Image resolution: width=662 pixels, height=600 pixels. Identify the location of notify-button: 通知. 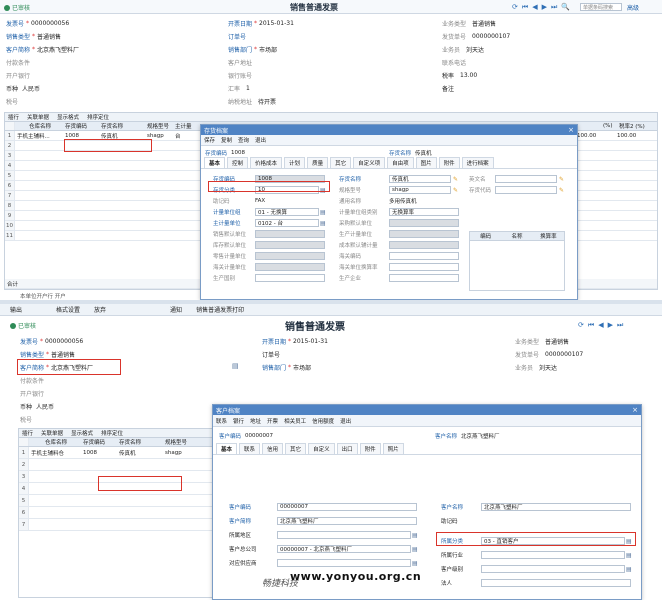
(176, 309).